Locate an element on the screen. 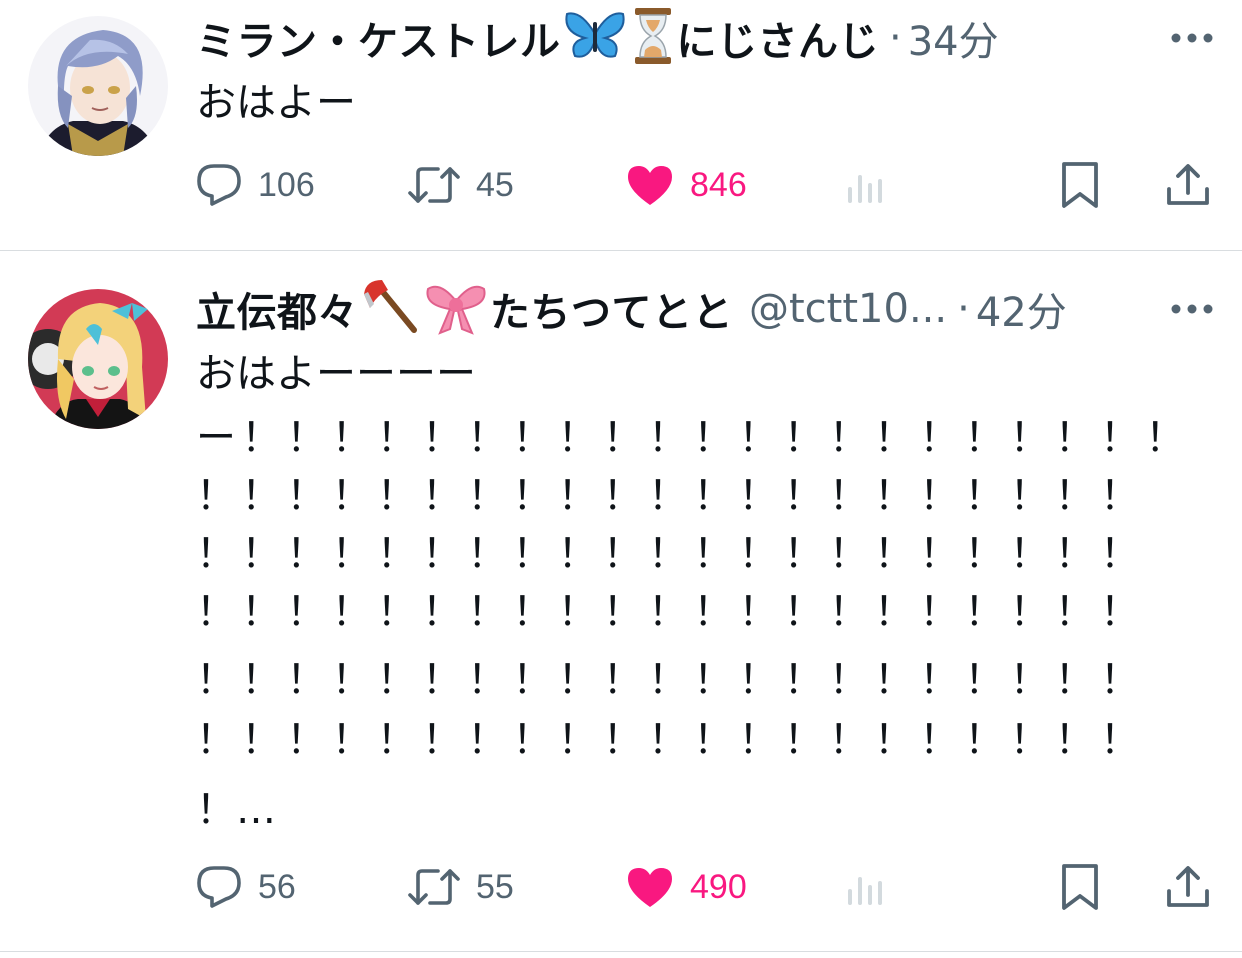 This screenshot has width=1242, height=958. retweet-count: 45 is located at coordinates (495, 184).